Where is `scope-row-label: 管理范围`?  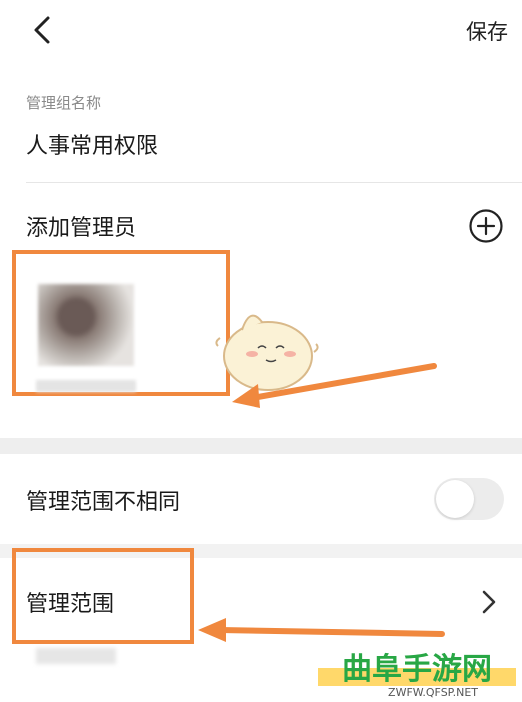 scope-row-label: 管理范围 is located at coordinates (70, 602).